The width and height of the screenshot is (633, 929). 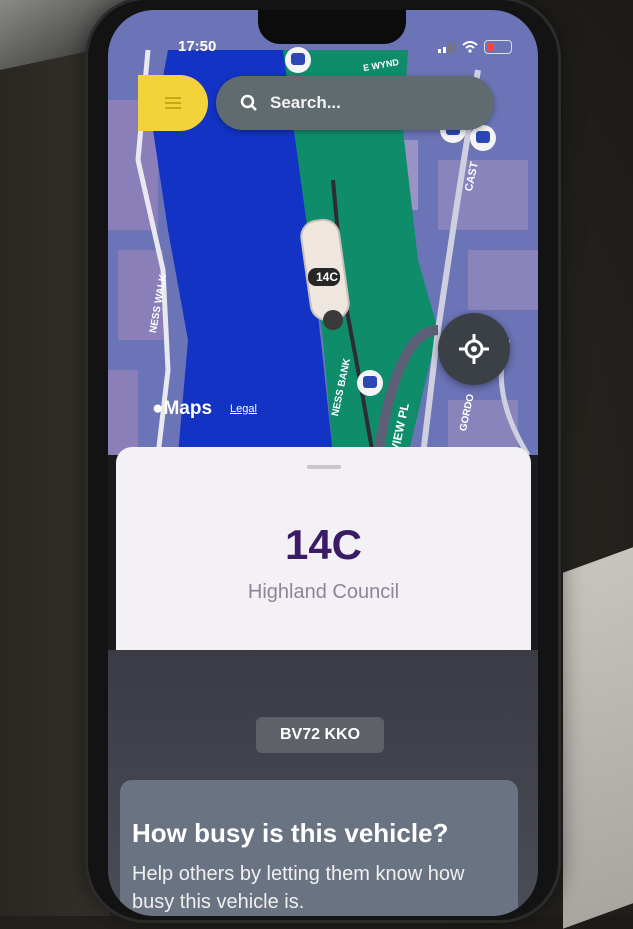 What do you see at coordinates (326, 277) in the screenshot?
I see `bus-route-badge: 14C` at bounding box center [326, 277].